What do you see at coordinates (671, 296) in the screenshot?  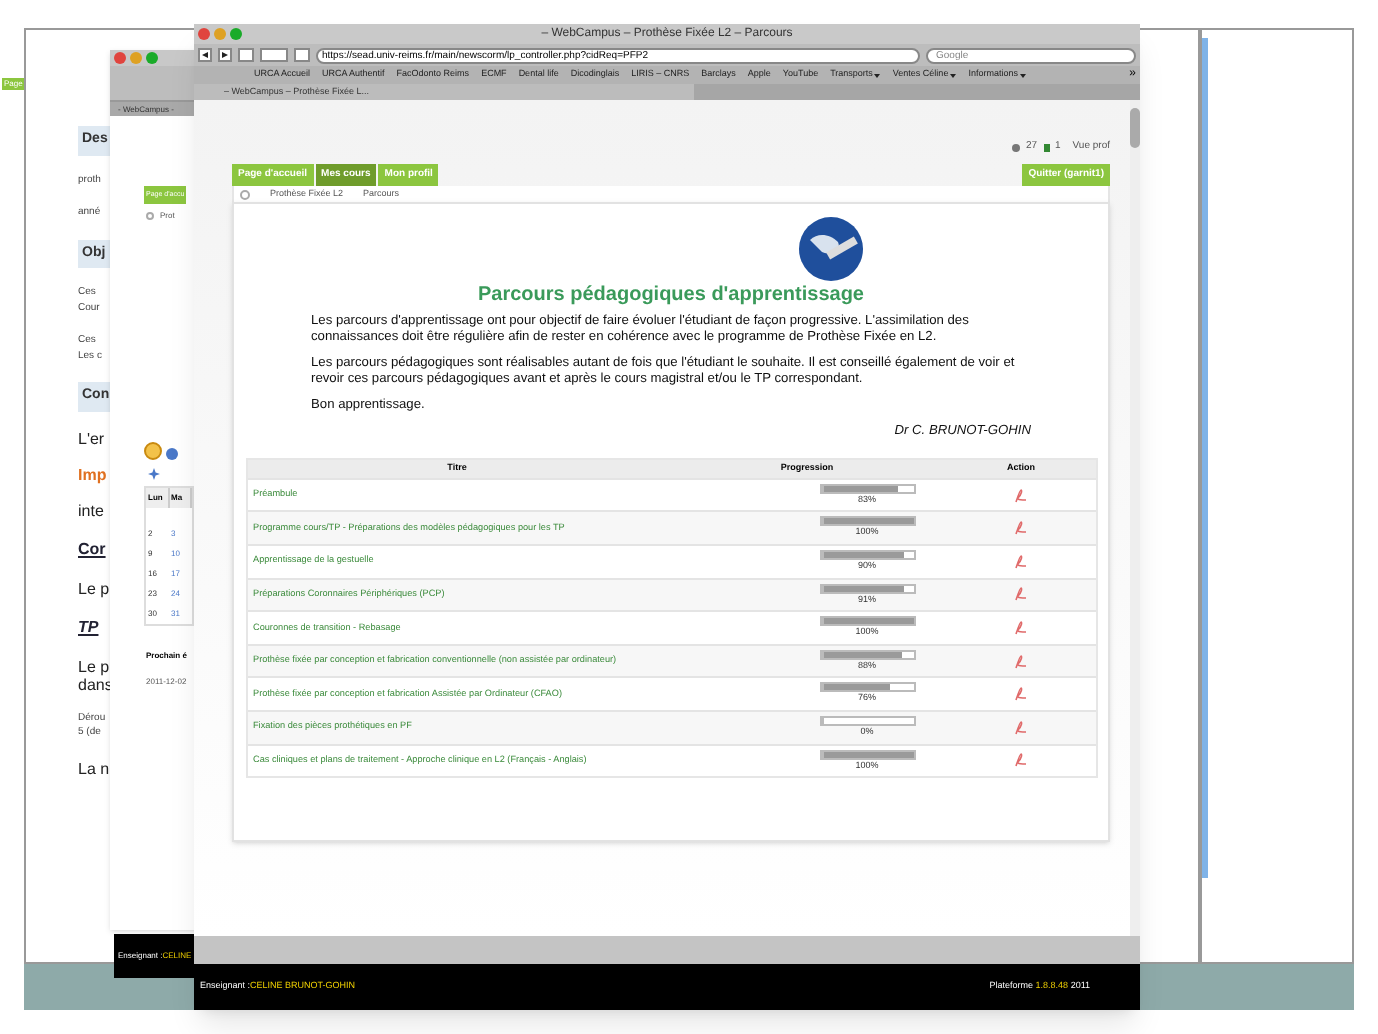 I see `page-title: Parcours pédagogiques d'apprentissage` at bounding box center [671, 296].